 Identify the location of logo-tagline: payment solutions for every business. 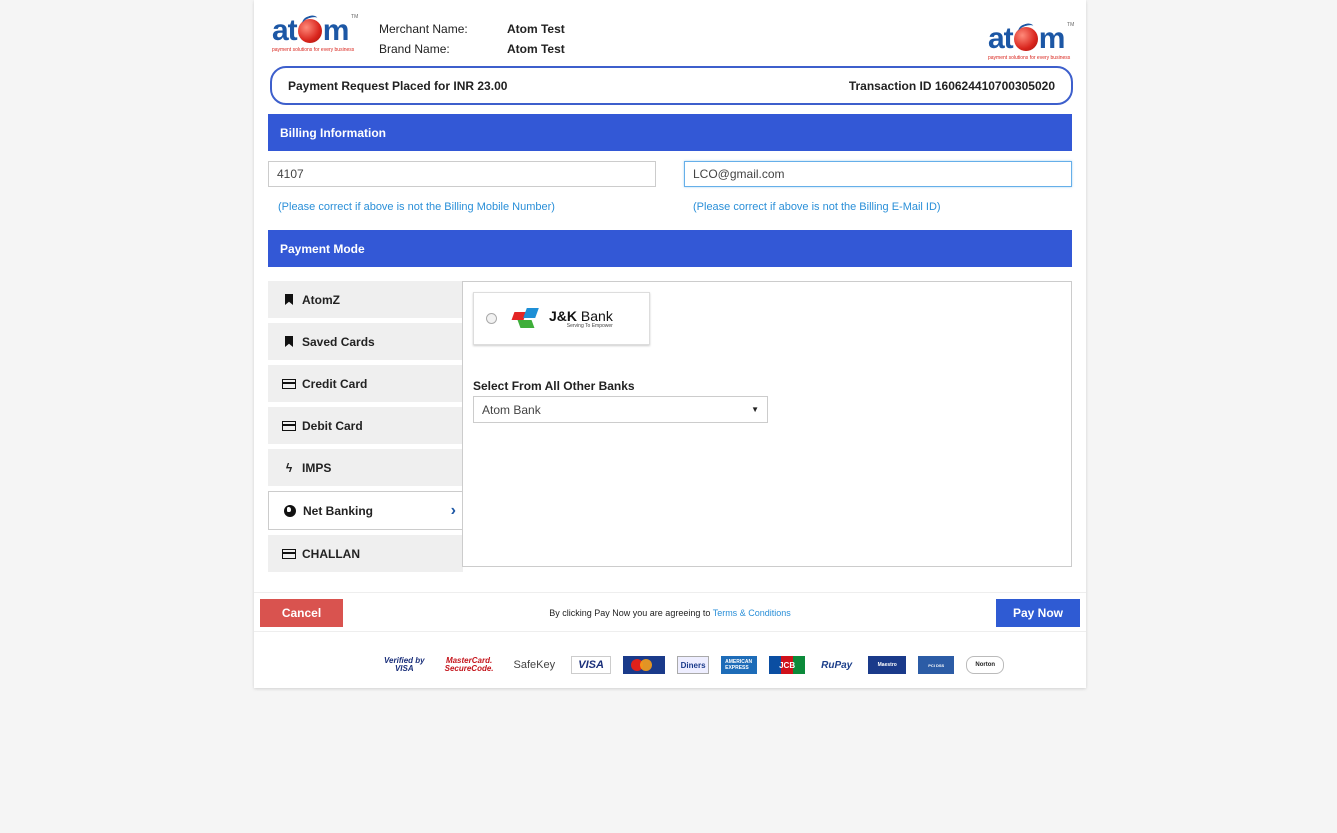
(313, 50).